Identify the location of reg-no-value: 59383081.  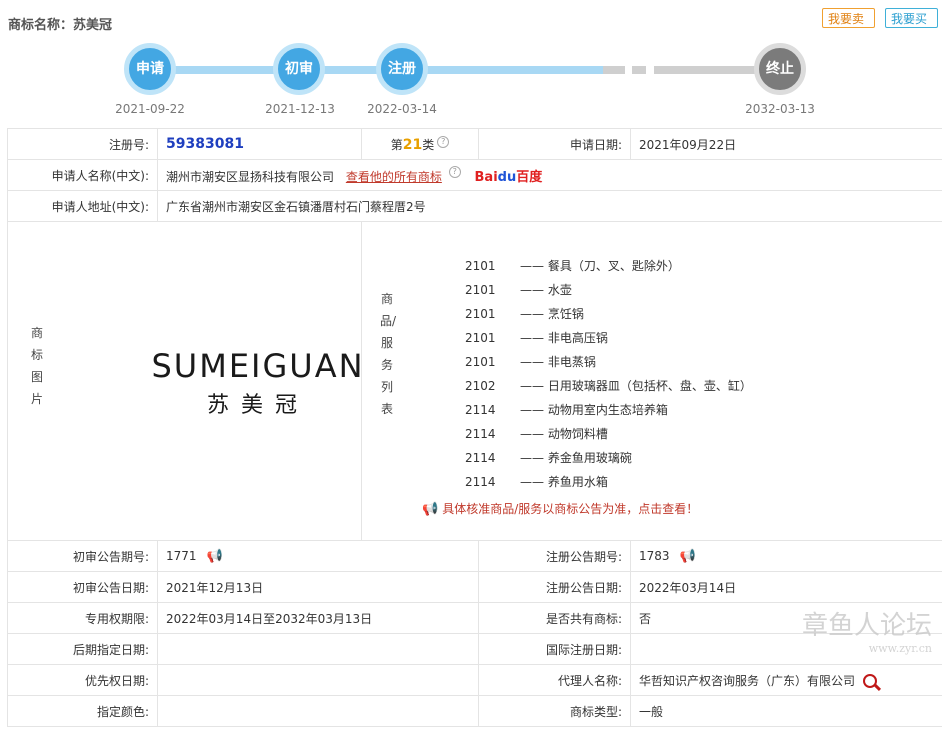
(205, 144).